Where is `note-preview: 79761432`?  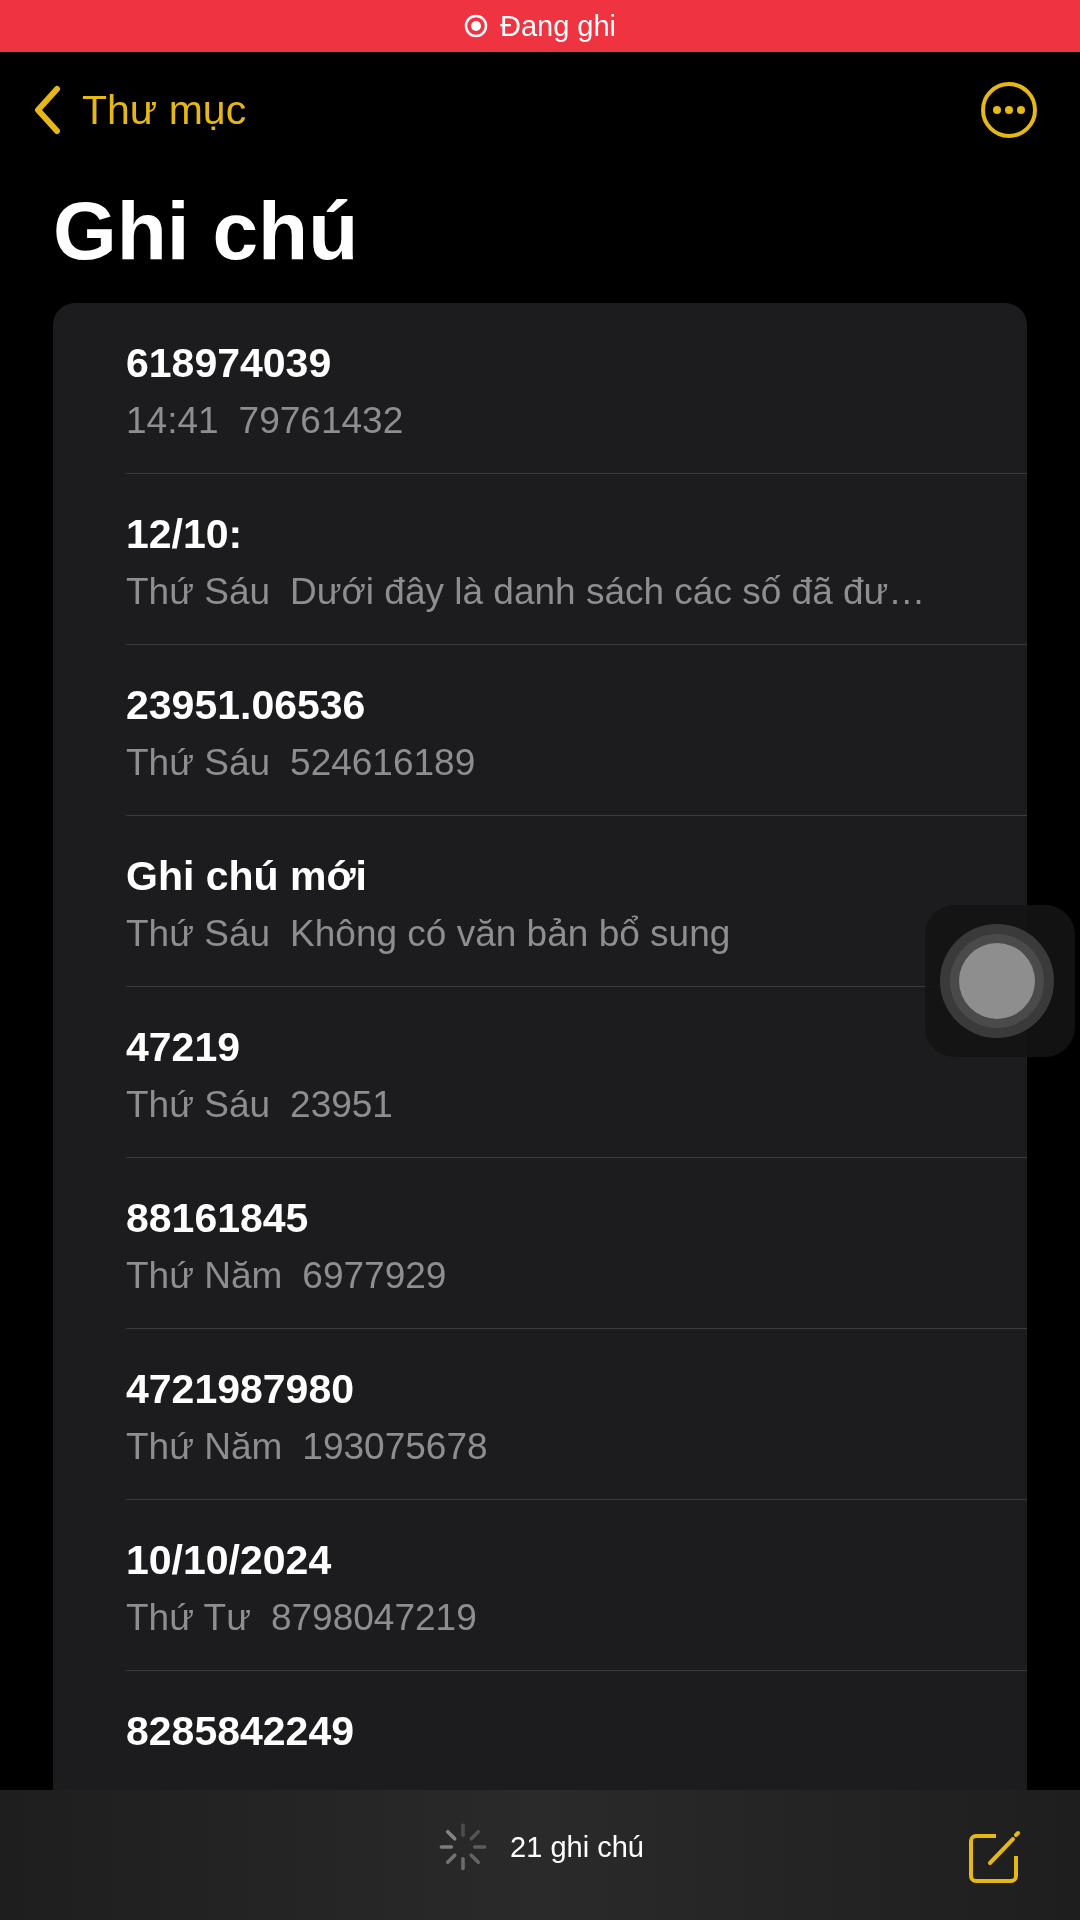
note-preview: 79761432 is located at coordinates (321, 421).